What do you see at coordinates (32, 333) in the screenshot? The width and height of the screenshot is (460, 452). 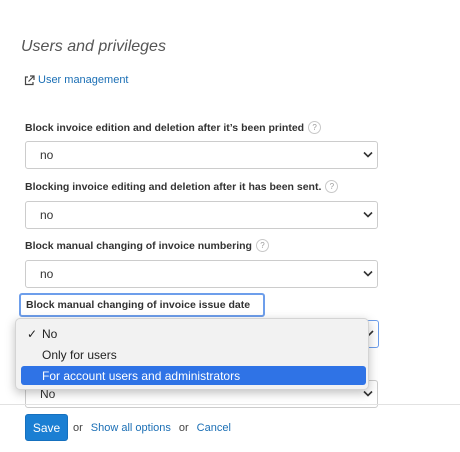 I see `checkmark-icon: ✓` at bounding box center [32, 333].